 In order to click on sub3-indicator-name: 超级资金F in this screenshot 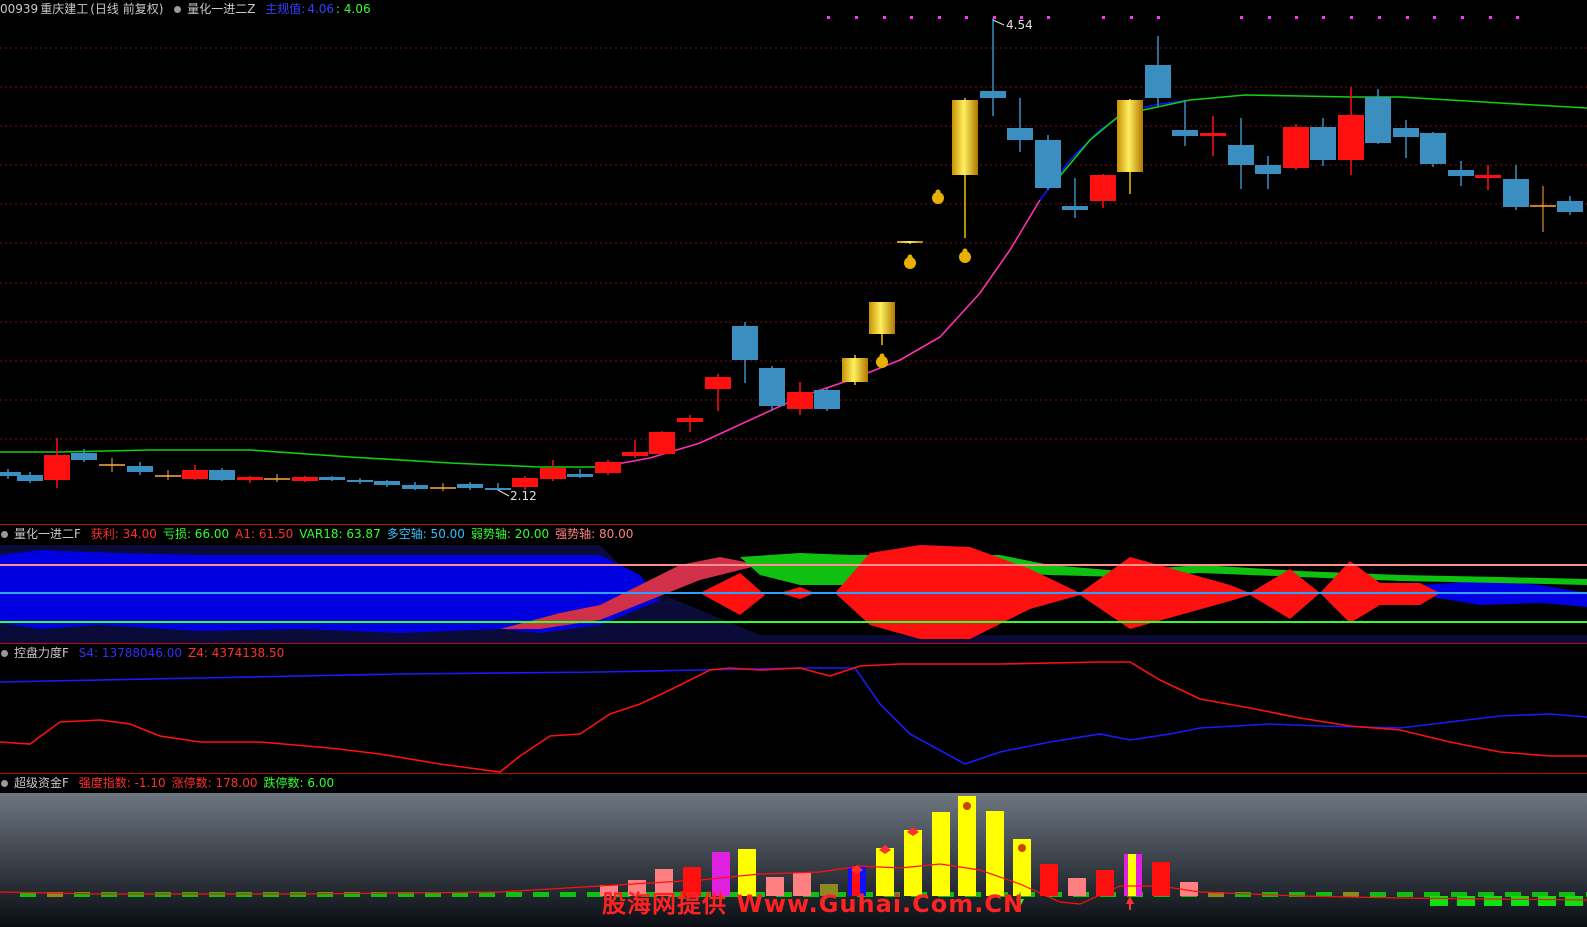, I will do `click(41, 783)`.